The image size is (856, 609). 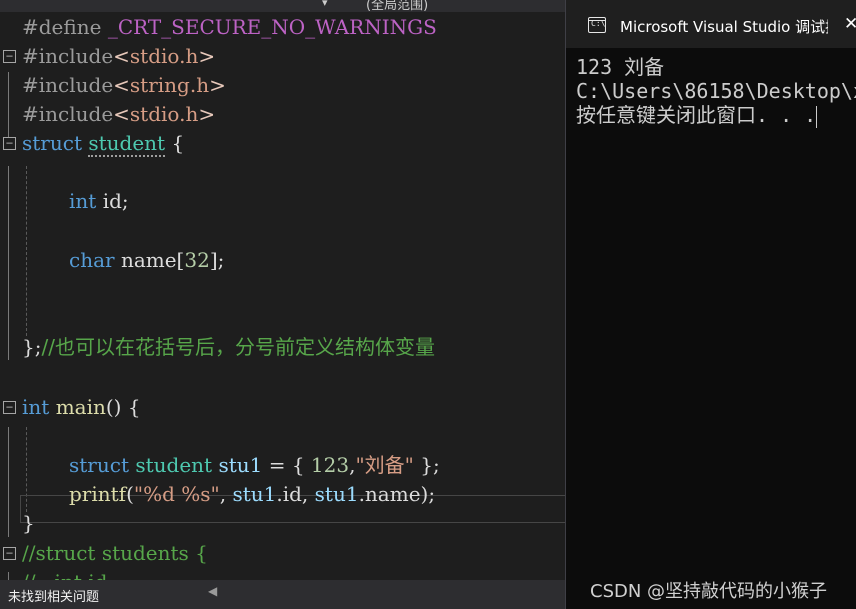 I want to click on brace: {, so click(x=178, y=143).